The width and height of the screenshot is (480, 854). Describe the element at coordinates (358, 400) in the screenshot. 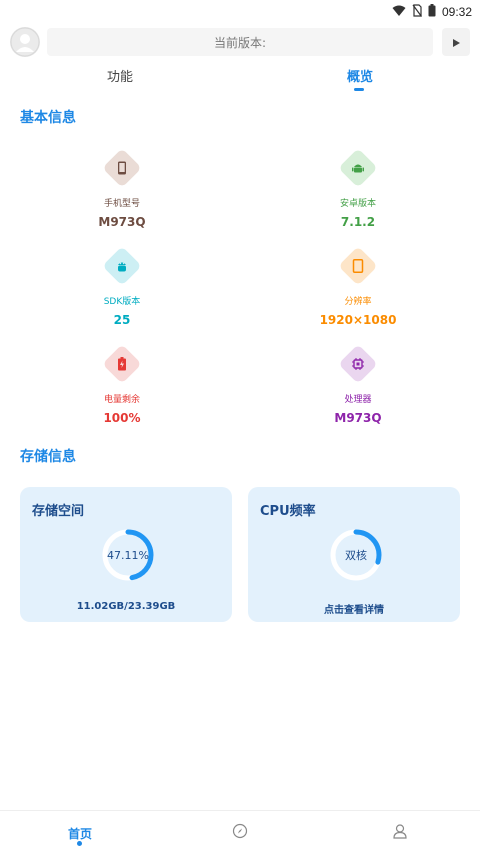

I see `info-label: 处理器` at that location.